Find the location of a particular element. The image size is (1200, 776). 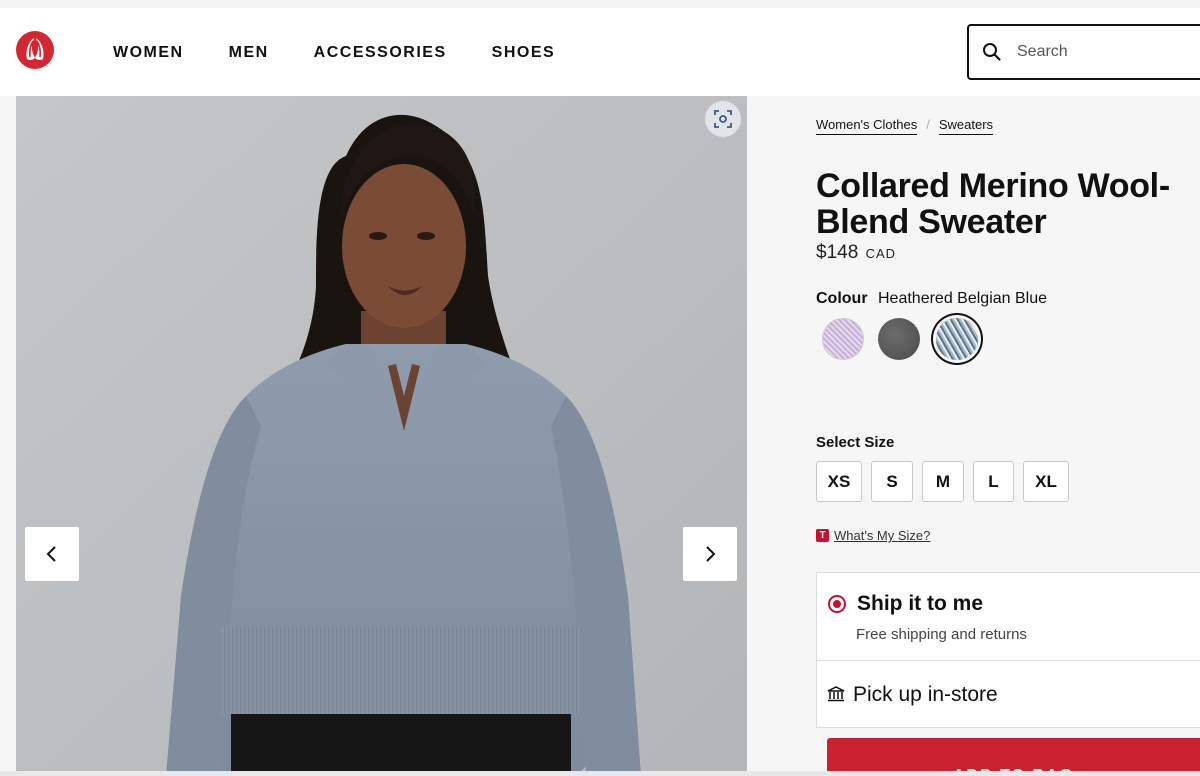

ship-to-me-option: Ship it to me Free shipping and returns is located at coordinates (1008, 617).